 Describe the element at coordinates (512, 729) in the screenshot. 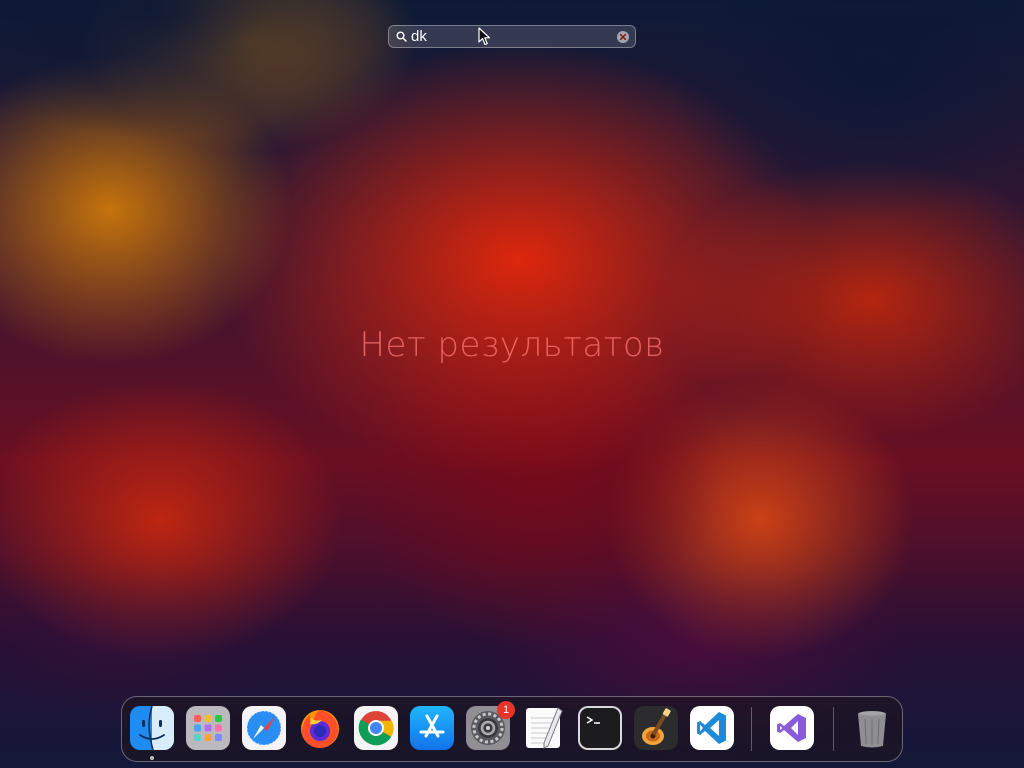

I see `dock: 1` at that location.